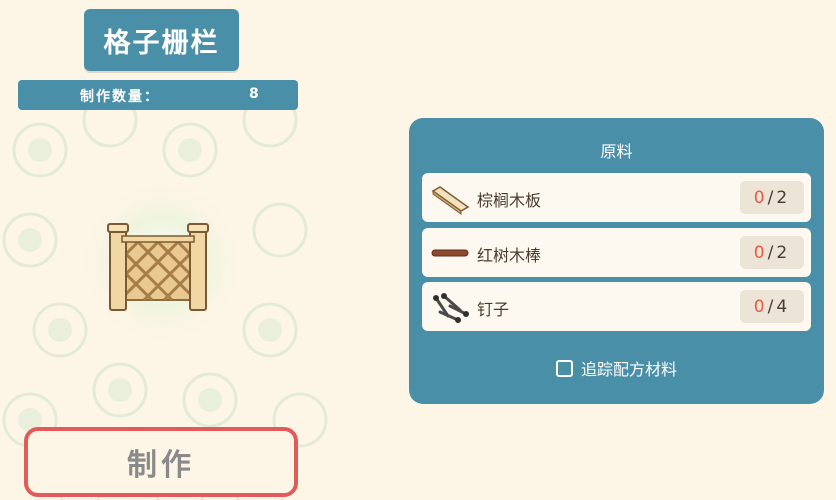 This screenshot has height=500, width=836. I want to click on craft-button: 制作, so click(161, 462).